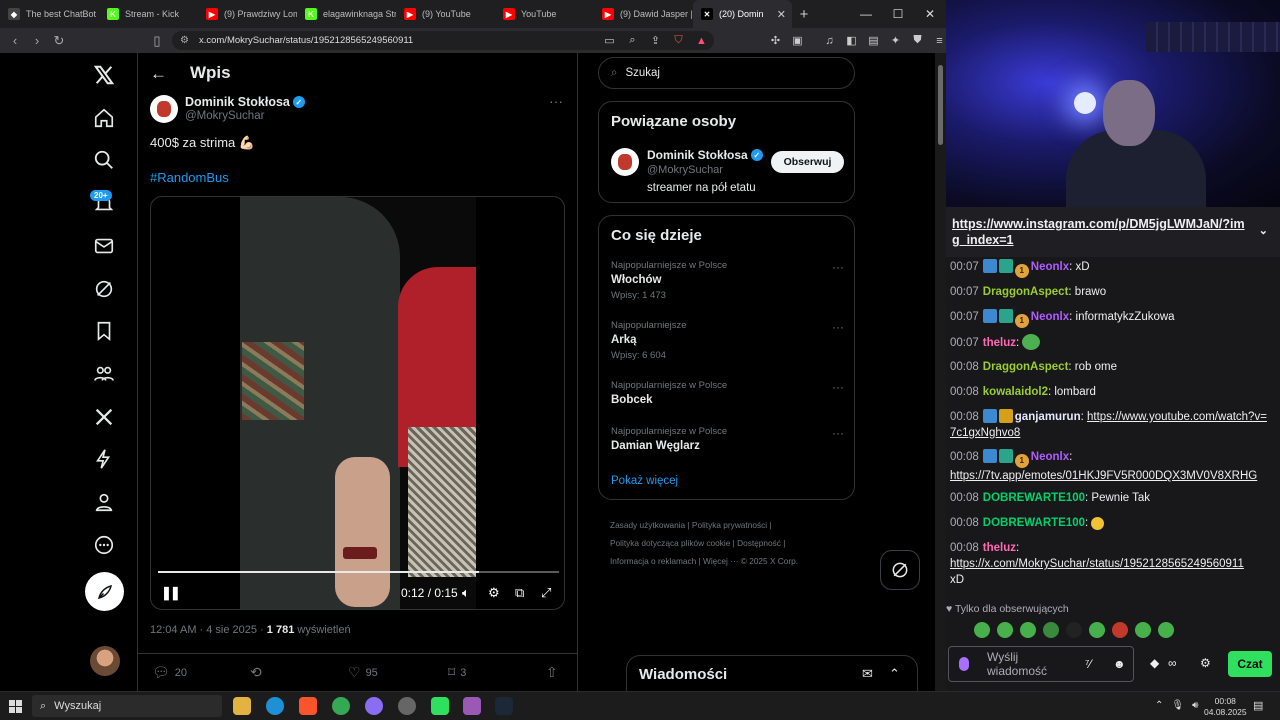 This screenshot has width=1280, height=720. Describe the element at coordinates (1048, 417) in the screenshot. I see `chat-username: ganjamurun` at that location.